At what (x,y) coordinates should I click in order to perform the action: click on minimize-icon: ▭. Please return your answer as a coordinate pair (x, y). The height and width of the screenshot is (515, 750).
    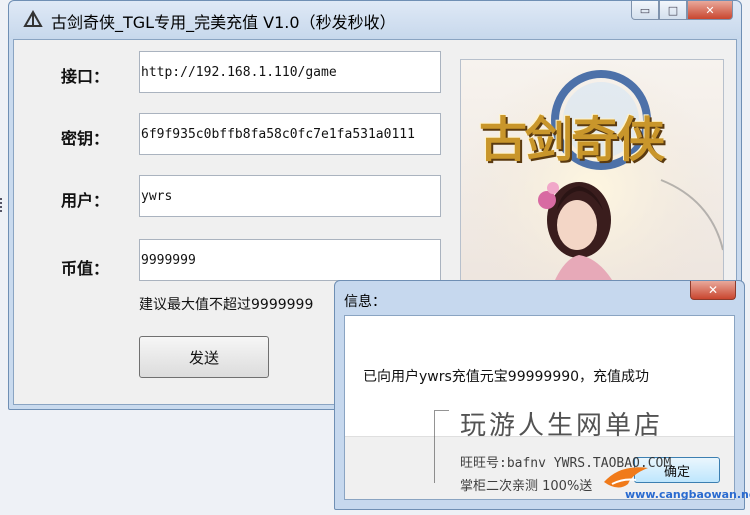
    Looking at the image, I should click on (645, 10).